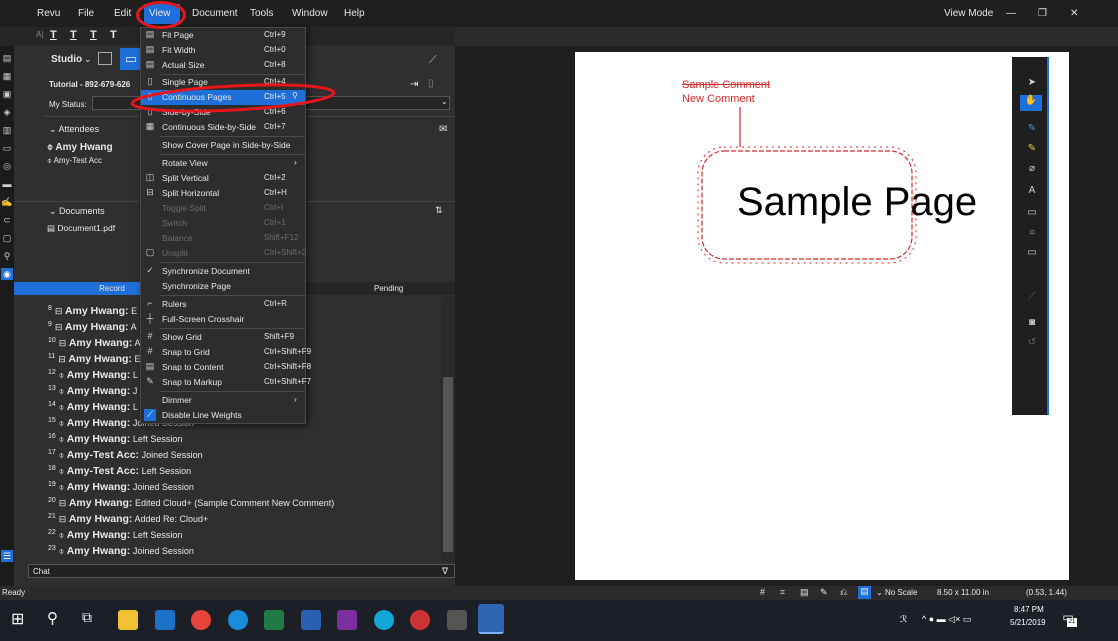  What do you see at coordinates (7, 76) in the screenshot?
I see `bookmarks-icon: ▦` at bounding box center [7, 76].